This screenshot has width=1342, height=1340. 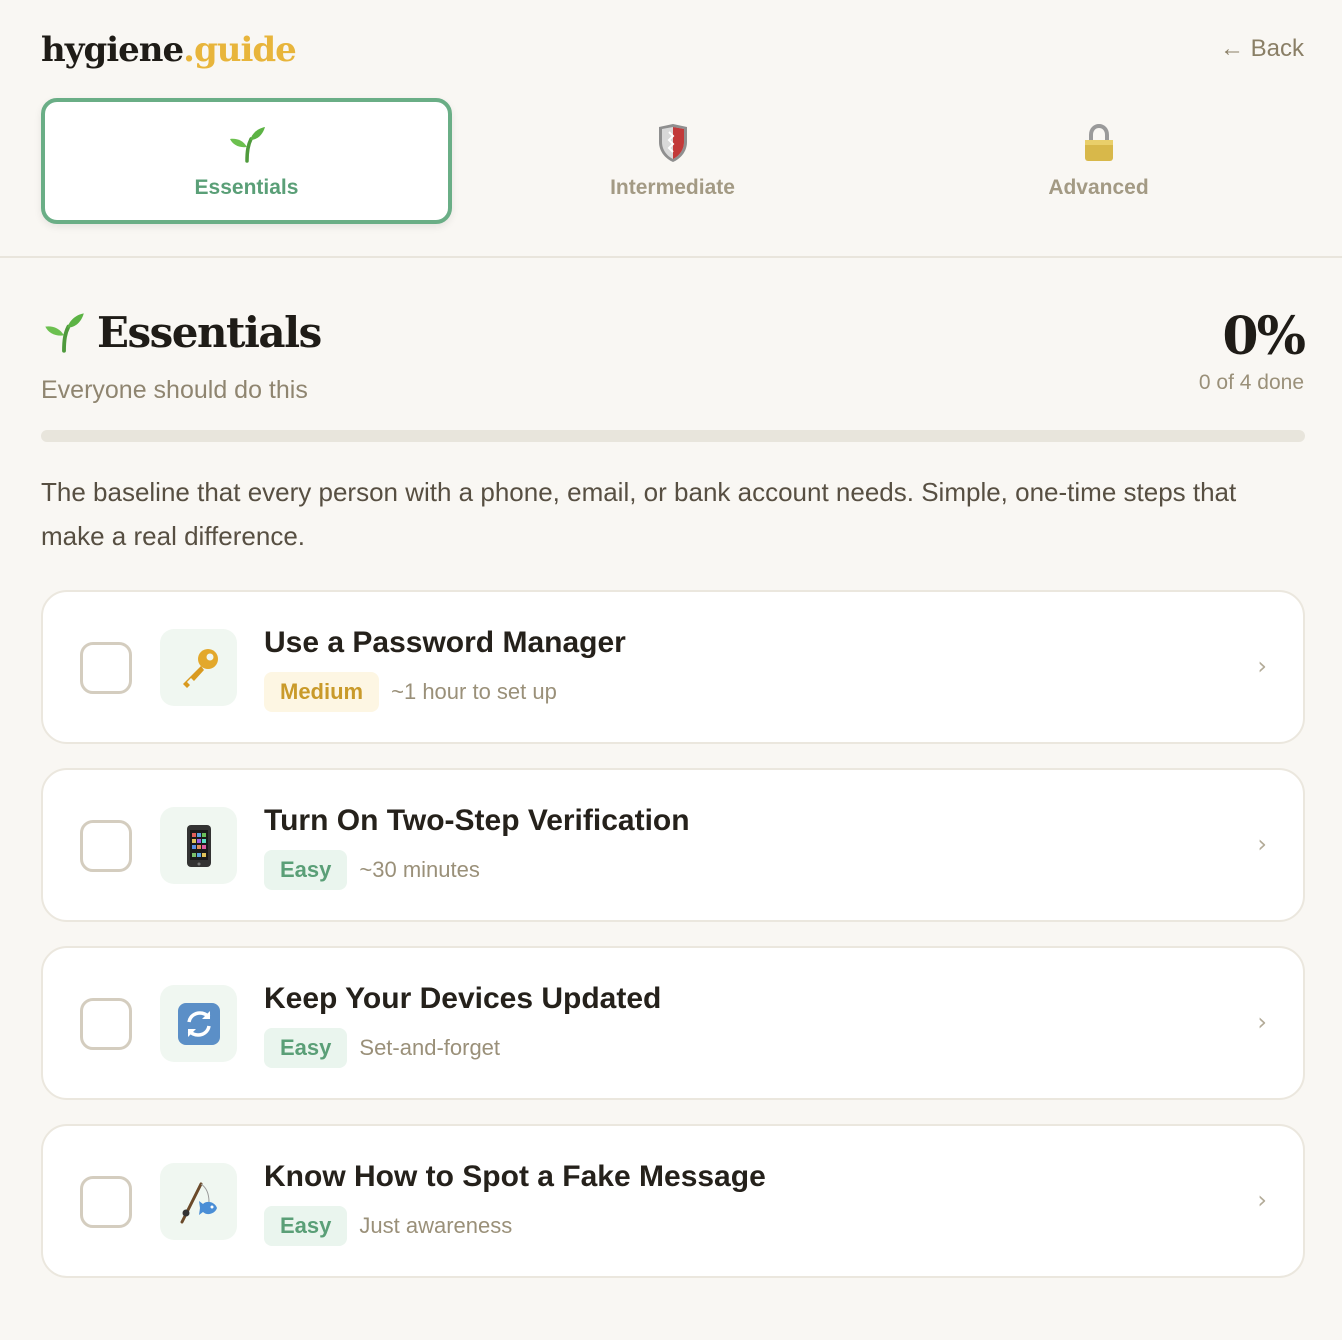 I want to click on time-estimate: Set-and-forget, so click(x=430, y=1047).